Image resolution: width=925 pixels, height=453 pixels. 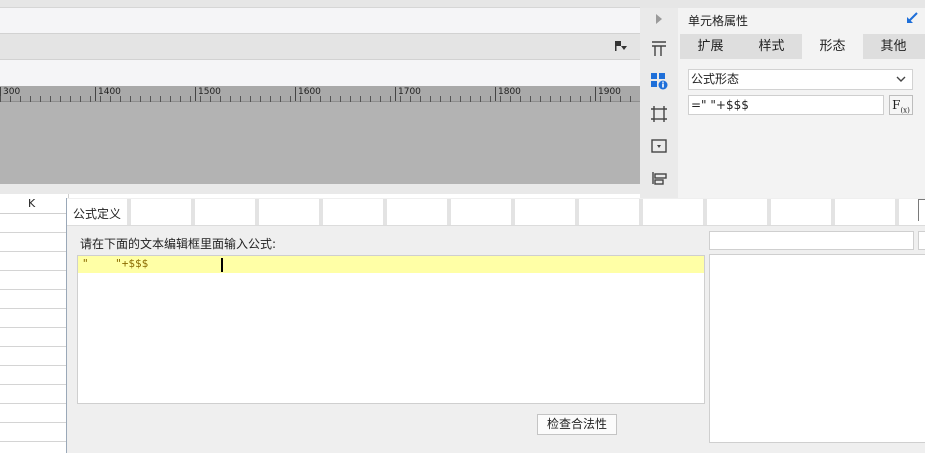 I want to click on report-toolbar, so click(x=320, y=46).